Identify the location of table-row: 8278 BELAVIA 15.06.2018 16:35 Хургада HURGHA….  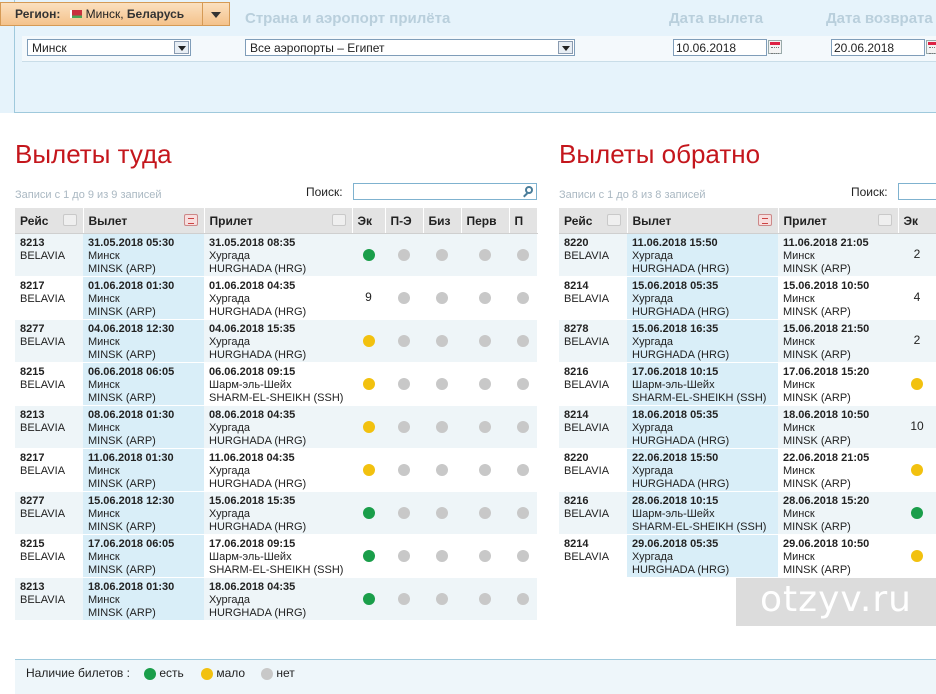
(747, 341).